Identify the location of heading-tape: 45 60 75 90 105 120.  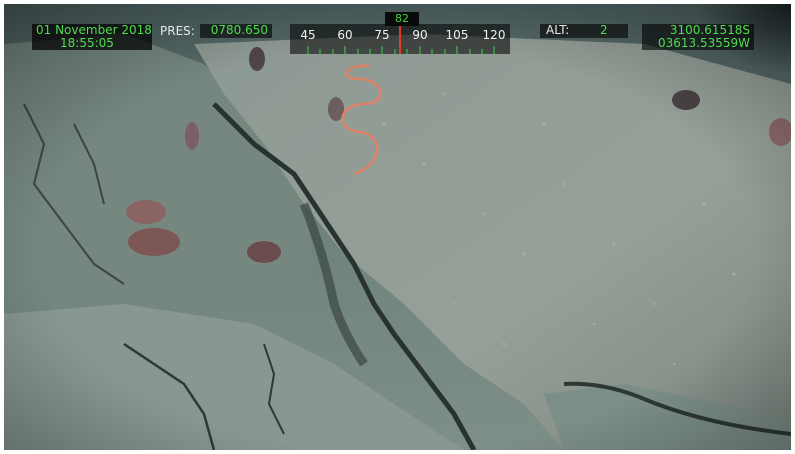
(400, 39).